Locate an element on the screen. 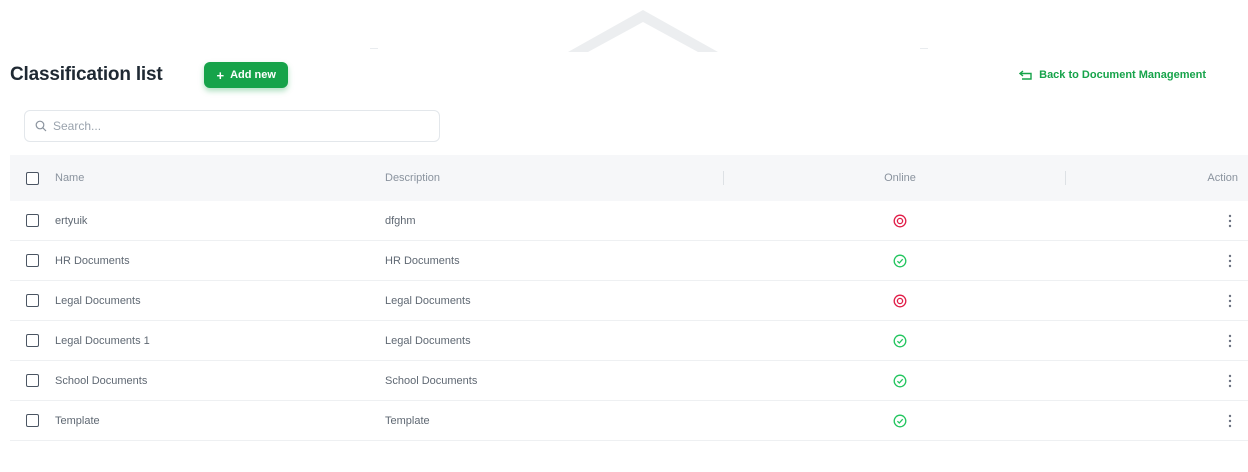 This screenshot has height=472, width=1248. table-row: Template Template is located at coordinates (629, 421).